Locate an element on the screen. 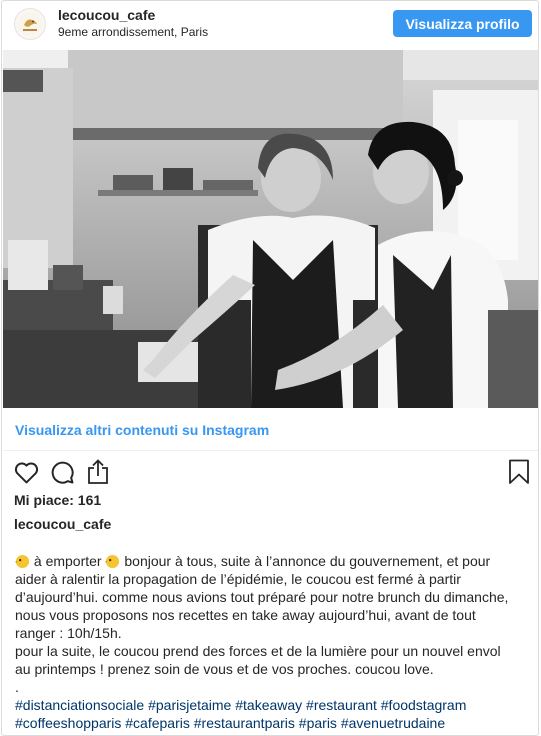 This screenshot has height=736, width=541. post-location: 9eme arrondissement, Paris is located at coordinates (133, 32).